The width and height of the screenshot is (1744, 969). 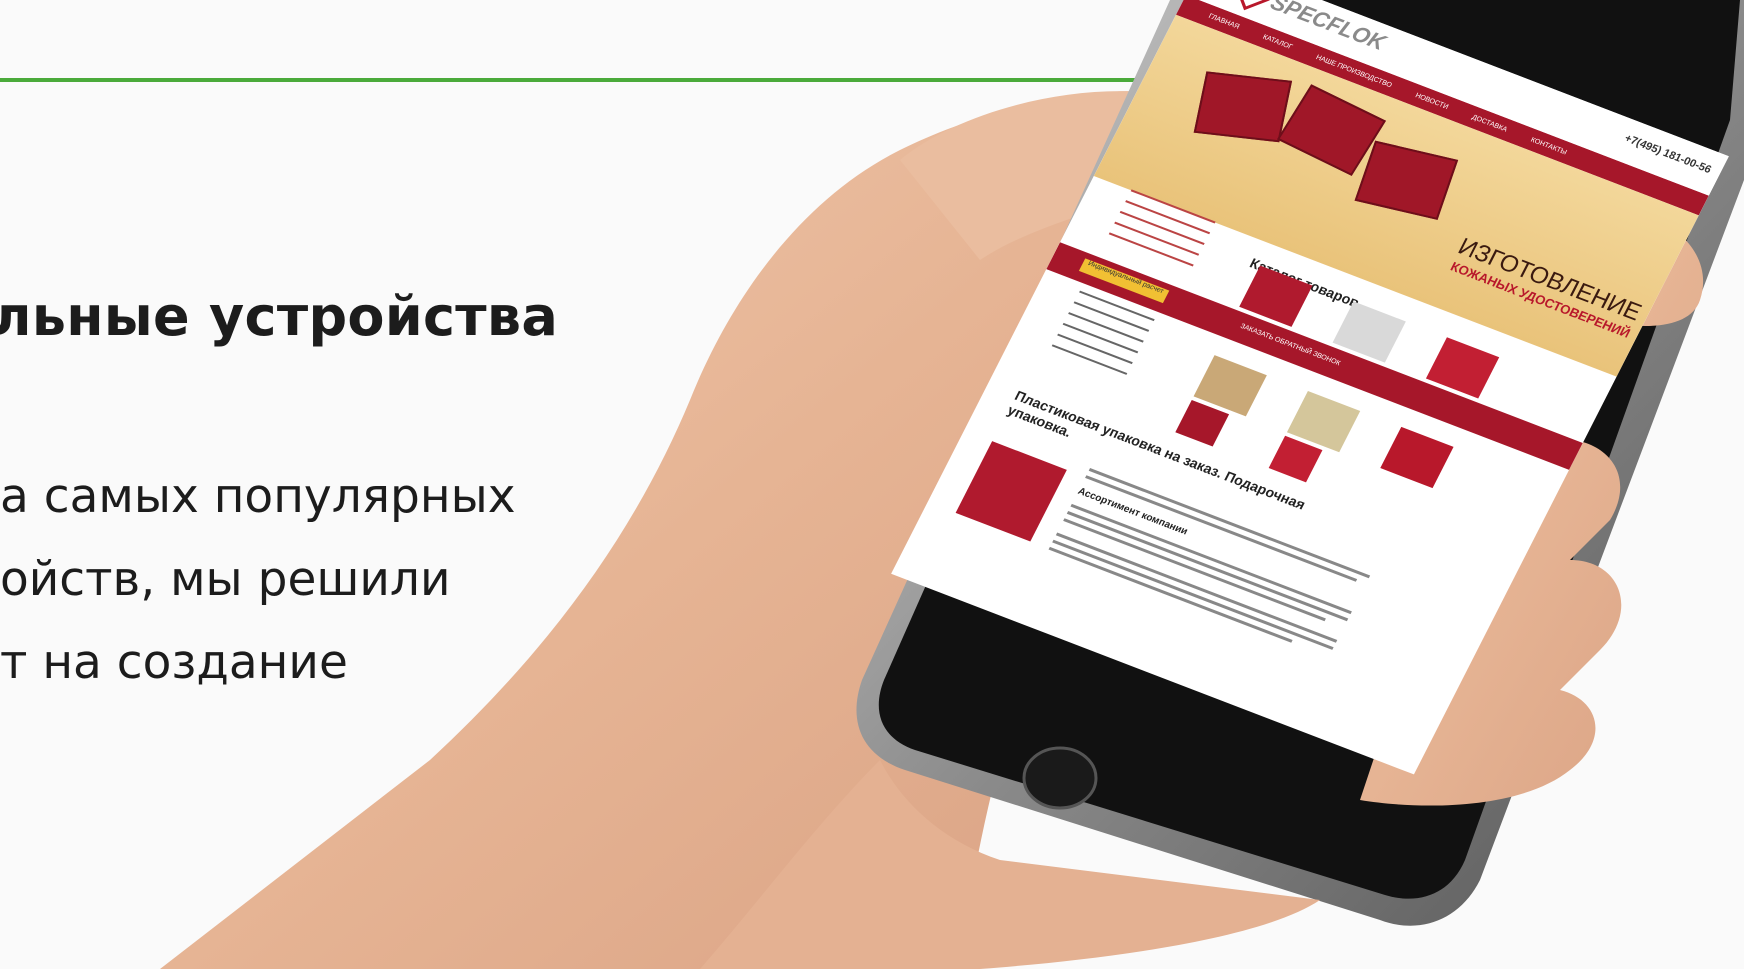 I want to click on logo-icon, so click(x=1252, y=5).